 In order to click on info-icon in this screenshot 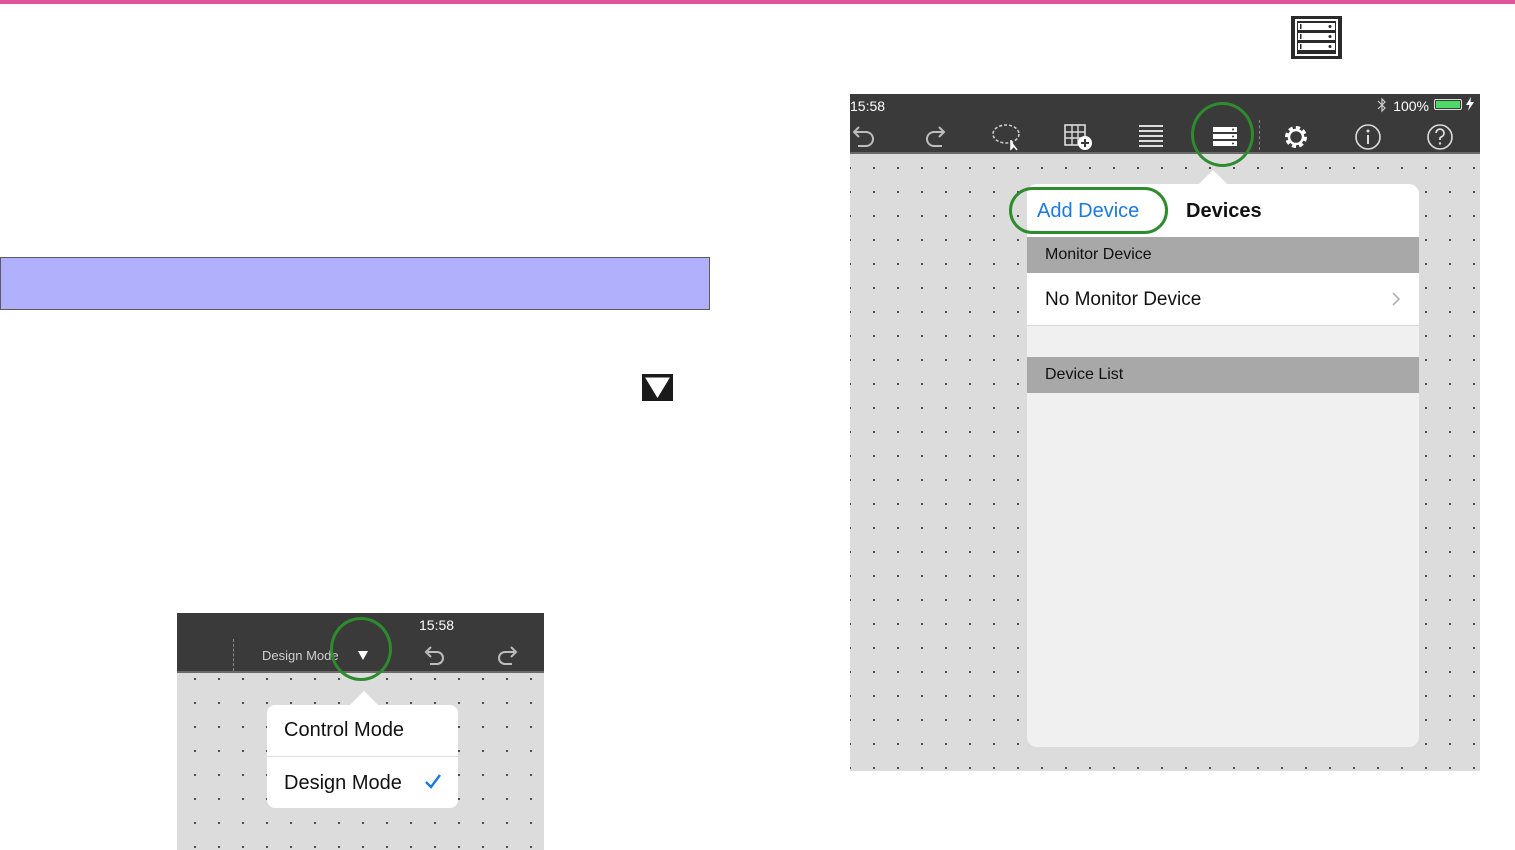, I will do `click(1368, 137)`.